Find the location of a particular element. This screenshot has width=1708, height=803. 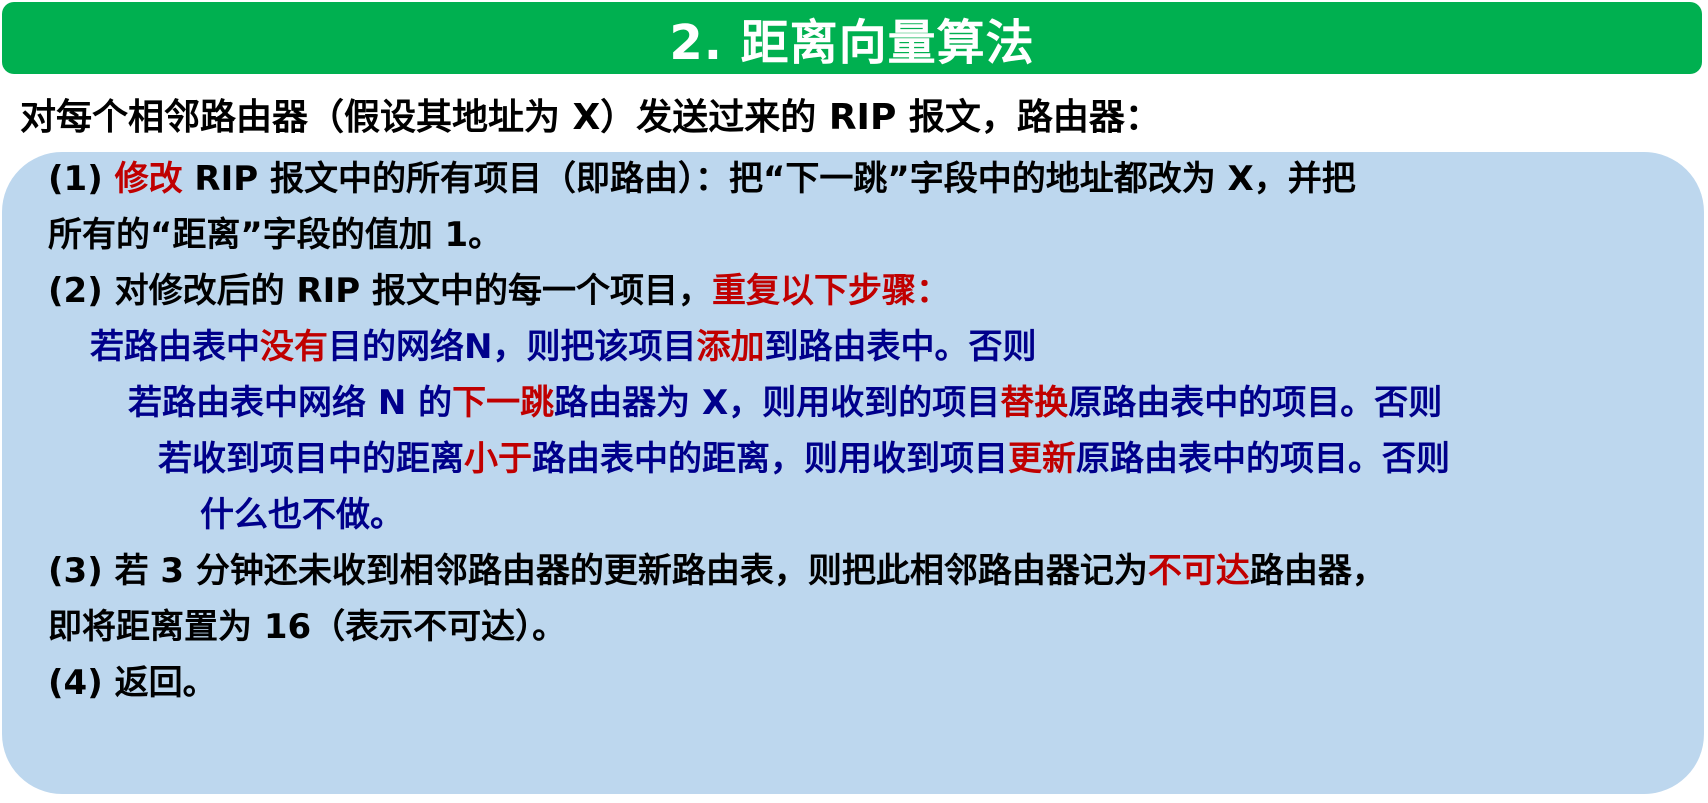

rule-c-part-3: 原路由表中的项目。否则 is located at coordinates (1263, 459).